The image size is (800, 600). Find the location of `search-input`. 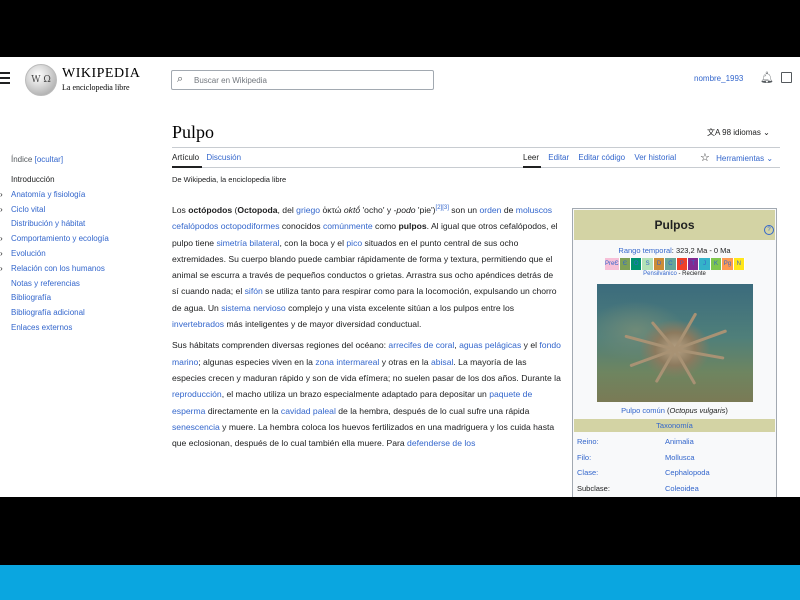

search-input is located at coordinates (309, 80).